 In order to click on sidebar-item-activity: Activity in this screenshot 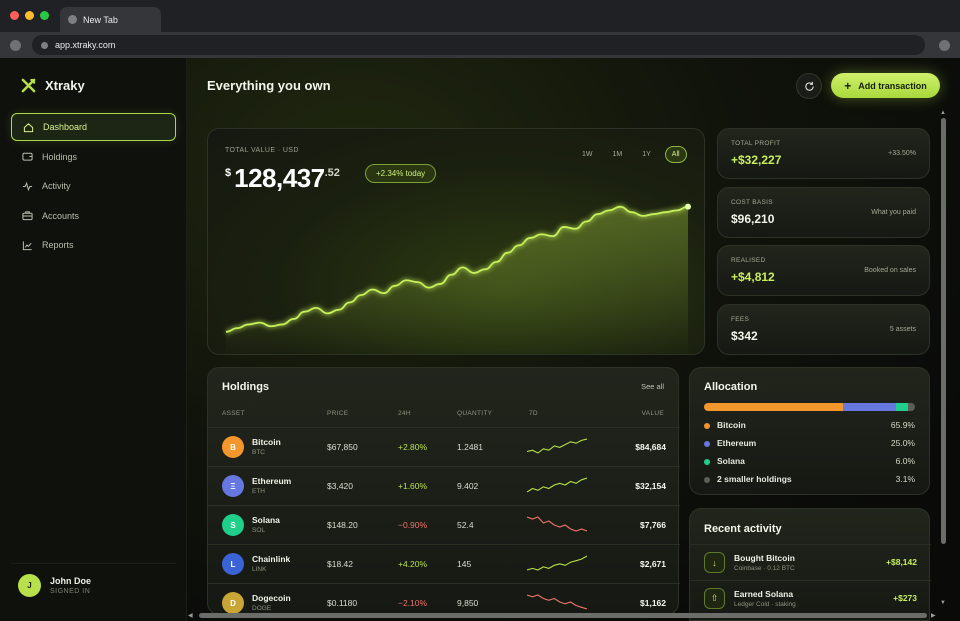, I will do `click(93, 186)`.